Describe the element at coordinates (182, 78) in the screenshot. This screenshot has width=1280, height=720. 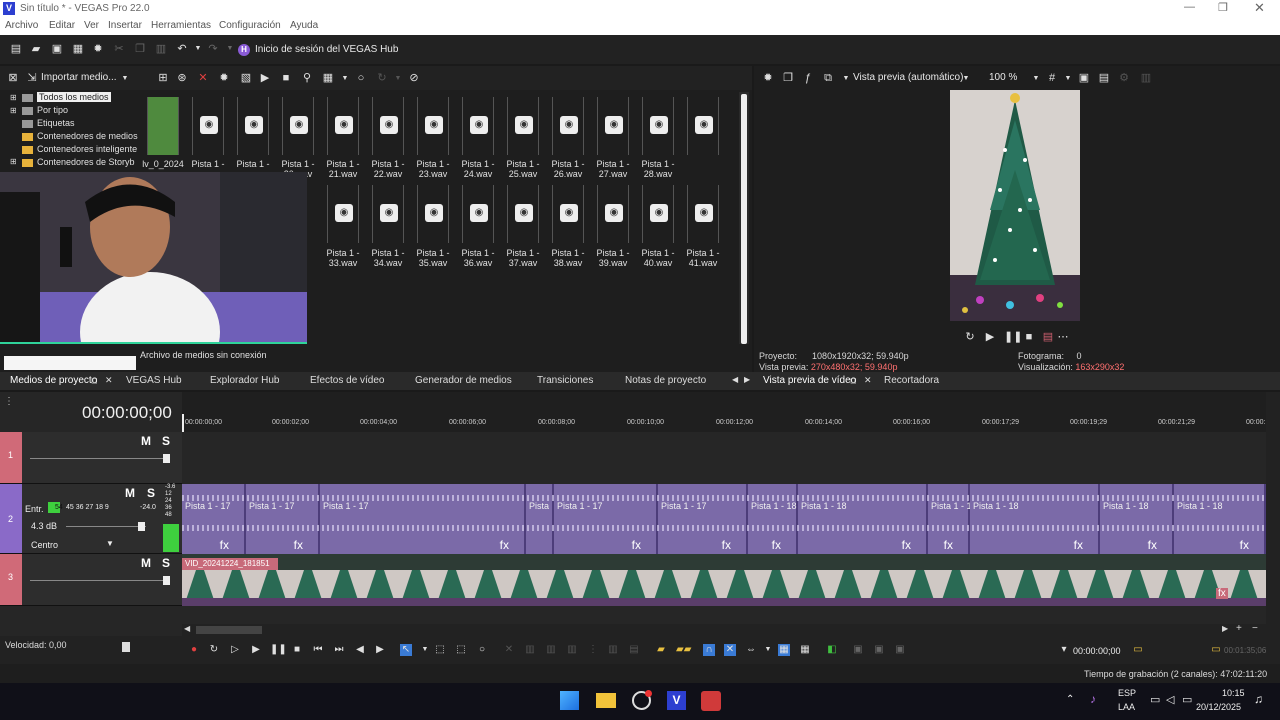
I see `get-media-icon: ⊛` at that location.